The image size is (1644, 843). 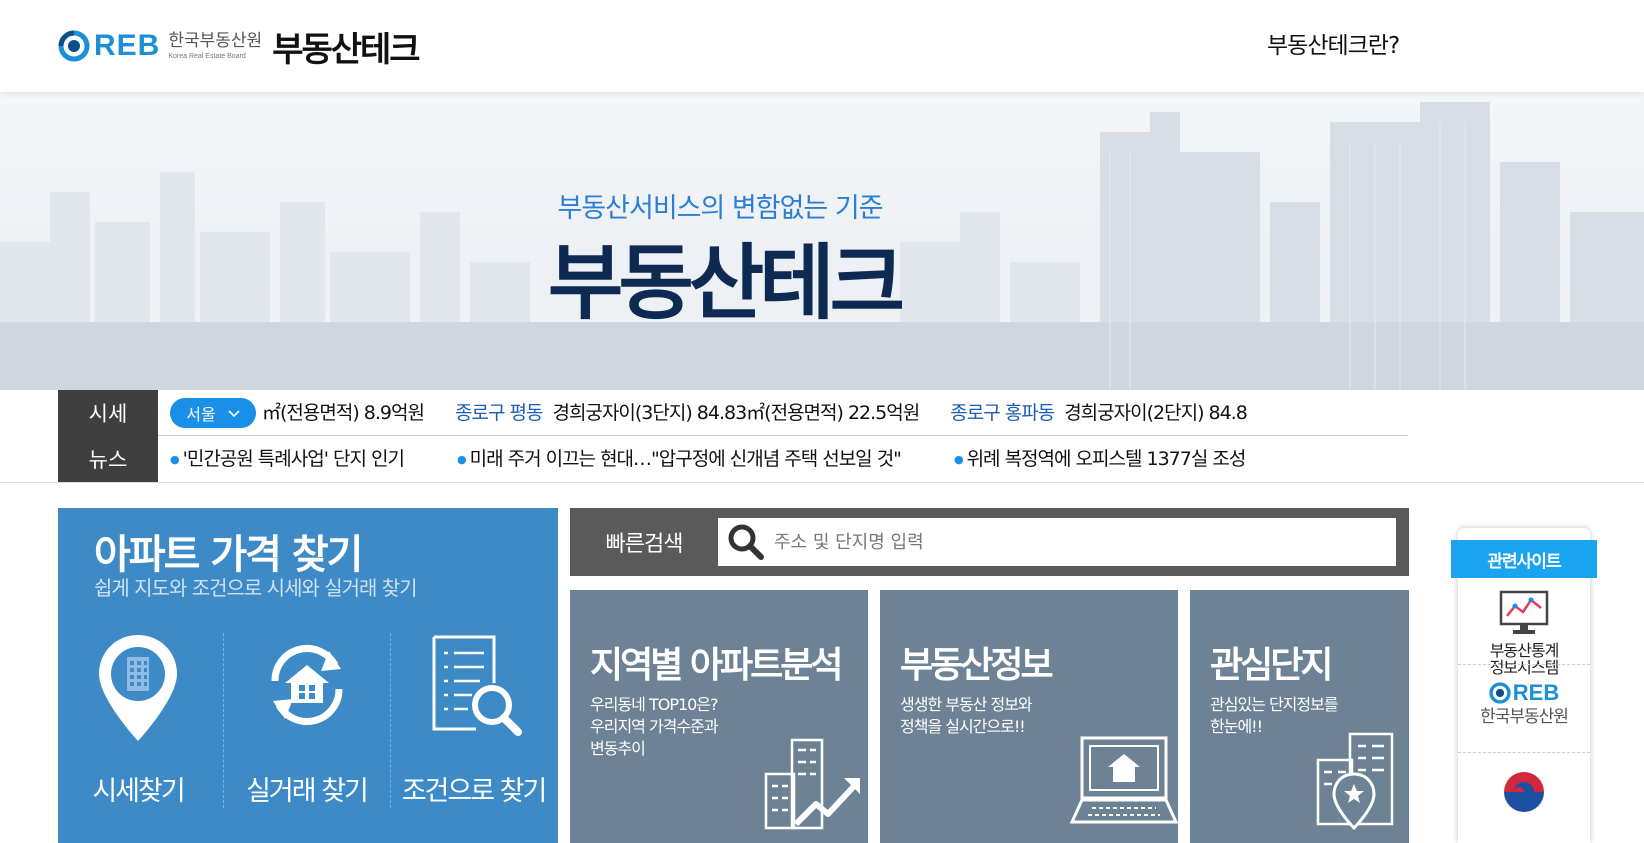 What do you see at coordinates (966, 715) in the screenshot?
I see `tile-description: 생생한 부동산 정보와 정책을 실시간으로!!` at bounding box center [966, 715].